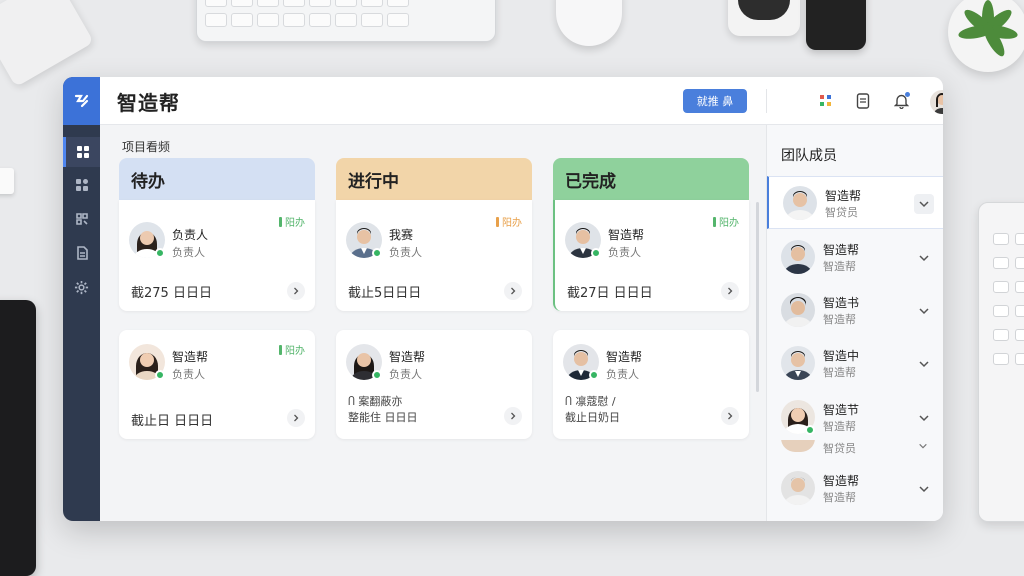  What do you see at coordinates (521, 101) in the screenshot?
I see `top-bar: 智造帮 就推 鼻` at bounding box center [521, 101].